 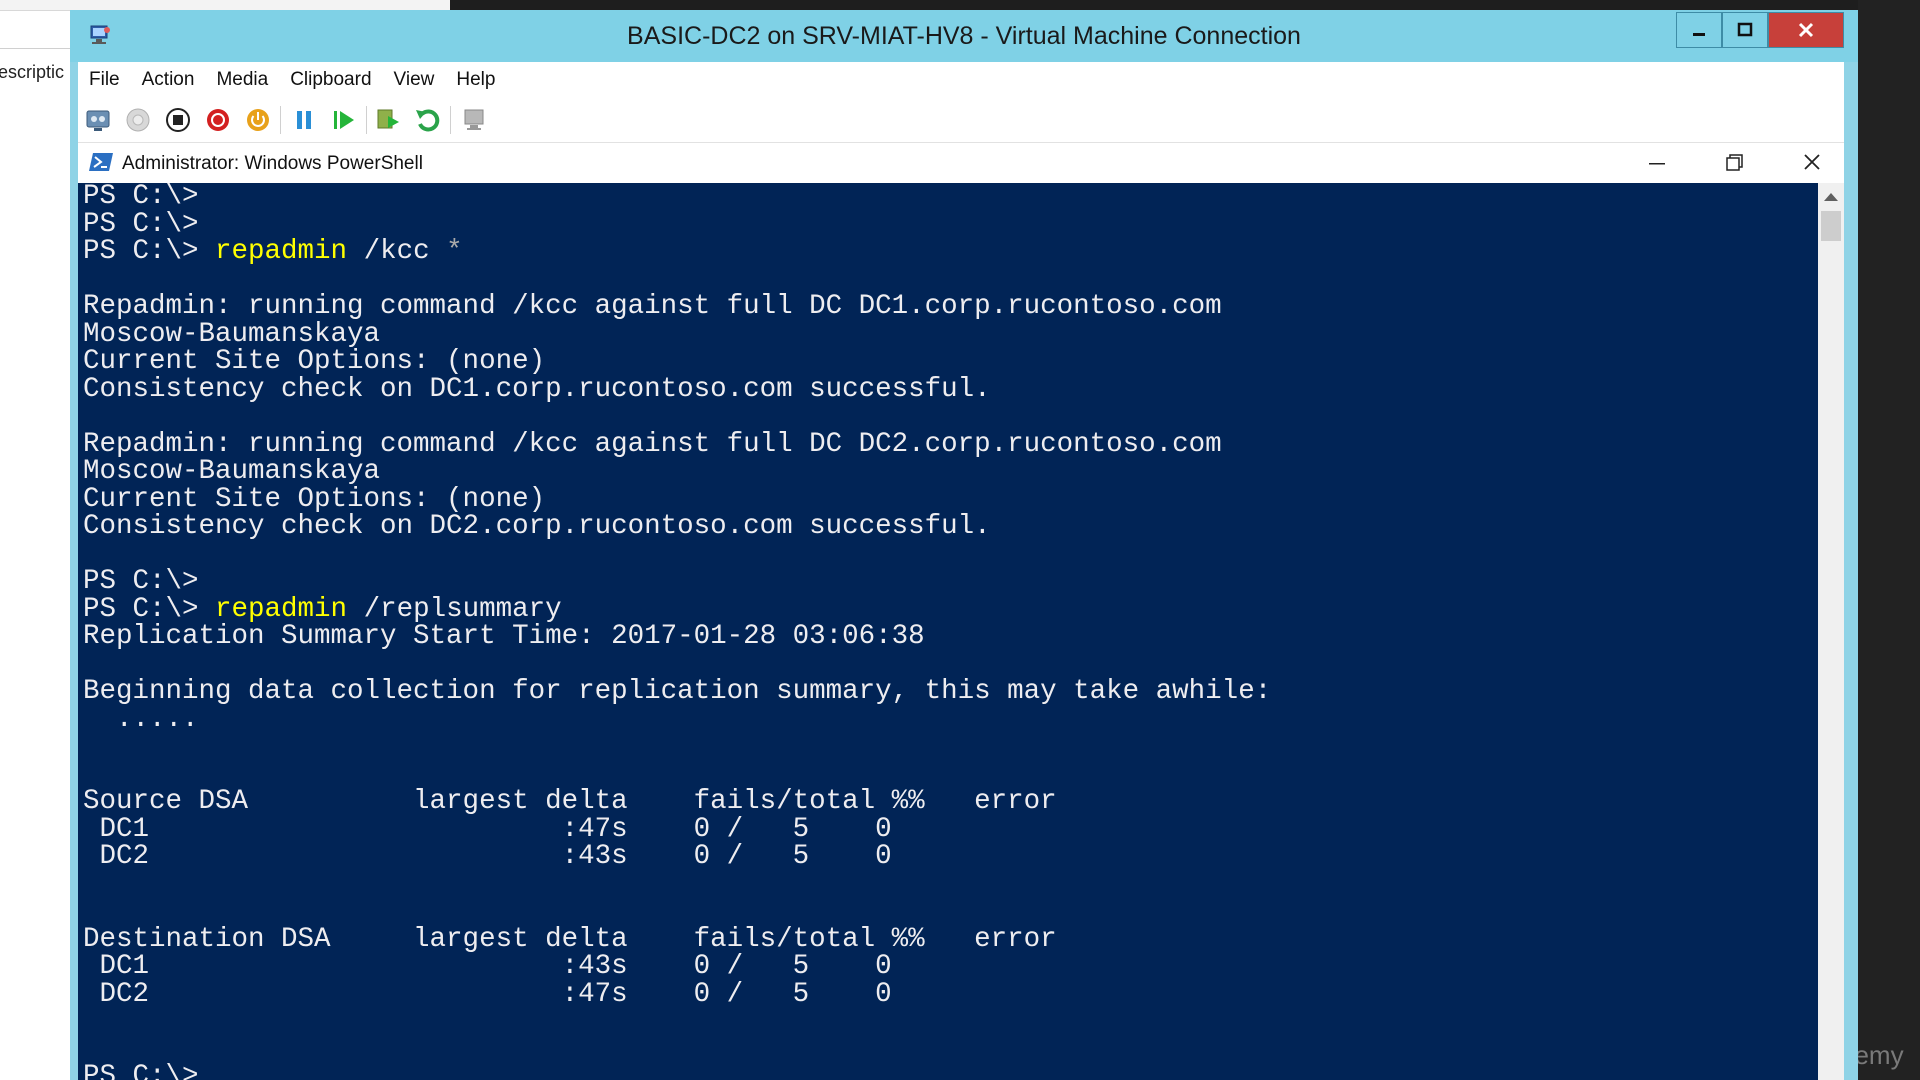 What do you see at coordinates (961, 120) in the screenshot?
I see `vm-toolbar` at bounding box center [961, 120].